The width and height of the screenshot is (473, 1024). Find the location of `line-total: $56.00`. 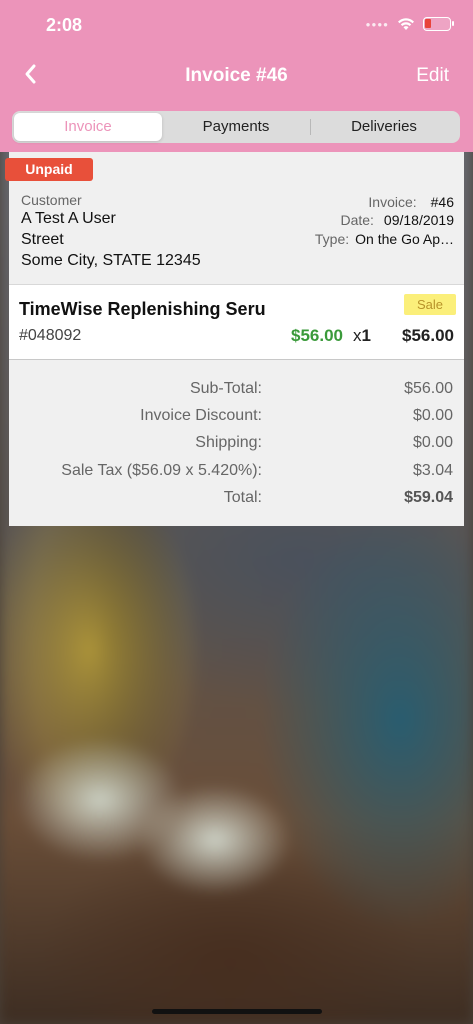

line-total: $56.00 is located at coordinates (428, 335).